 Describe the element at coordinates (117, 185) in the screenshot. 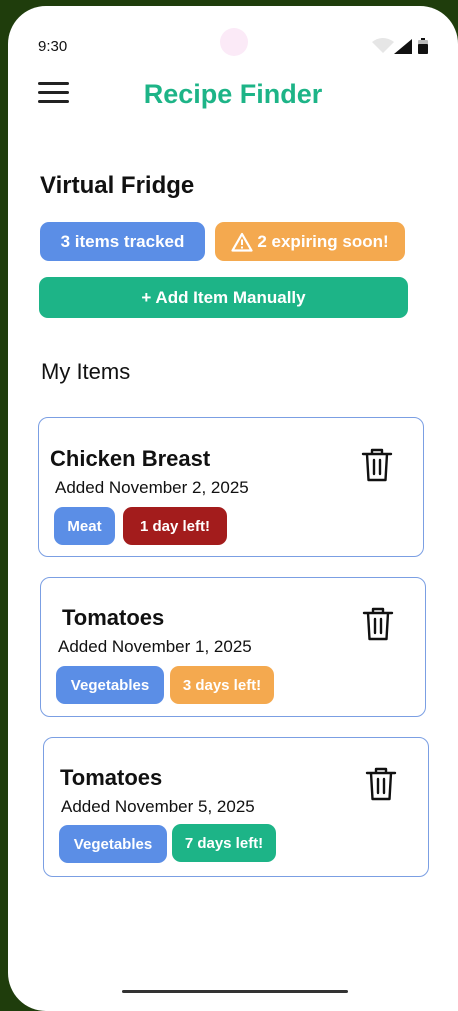

I see `virtual-fridge-title: Virtual Fridge` at that location.